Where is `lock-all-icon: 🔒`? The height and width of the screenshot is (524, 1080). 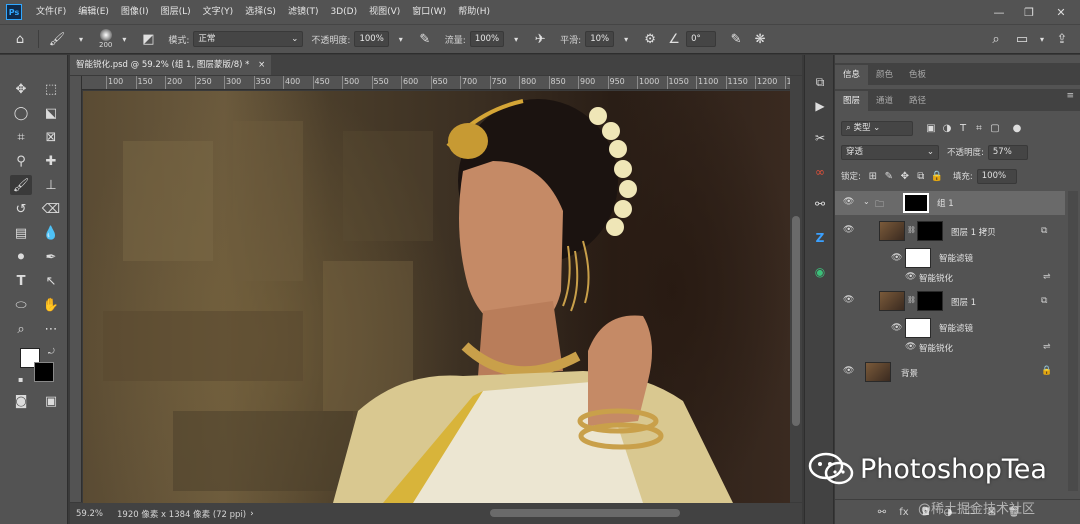
lock-all-icon: 🔒 is located at coordinates (937, 176).